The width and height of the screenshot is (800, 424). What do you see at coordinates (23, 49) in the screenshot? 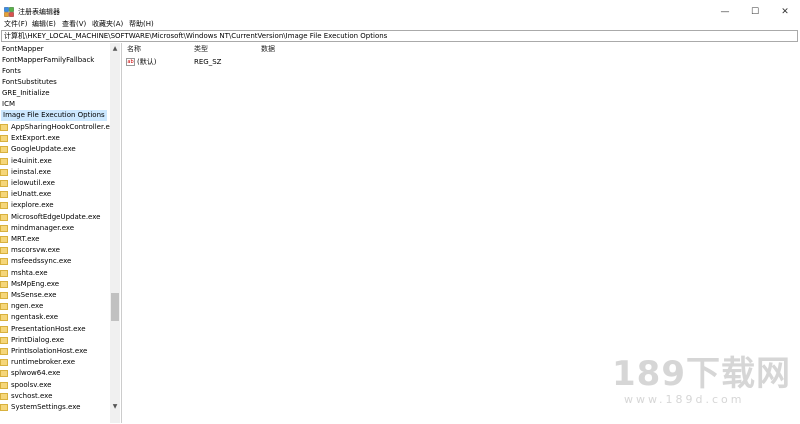
I see `tree-item-fontmapper: FontMapper` at bounding box center [23, 49].